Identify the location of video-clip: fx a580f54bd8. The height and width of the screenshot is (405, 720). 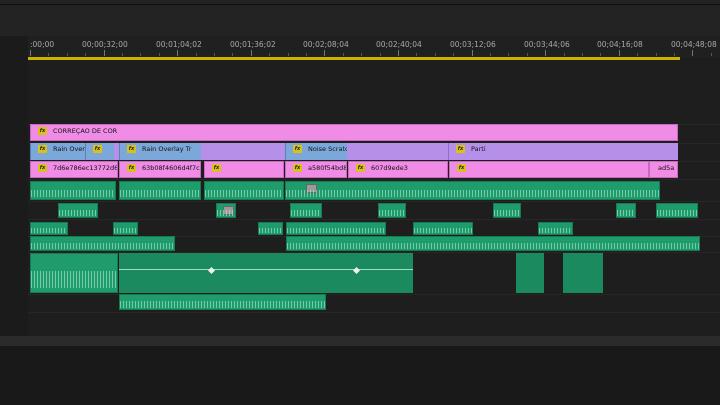
(316, 169).